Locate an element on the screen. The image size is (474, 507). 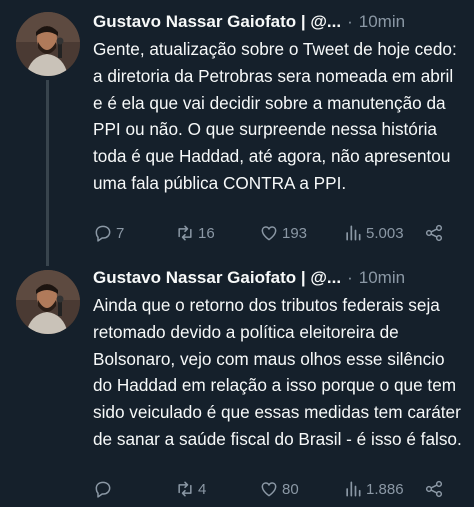
retweet-count: 16 is located at coordinates (206, 233).